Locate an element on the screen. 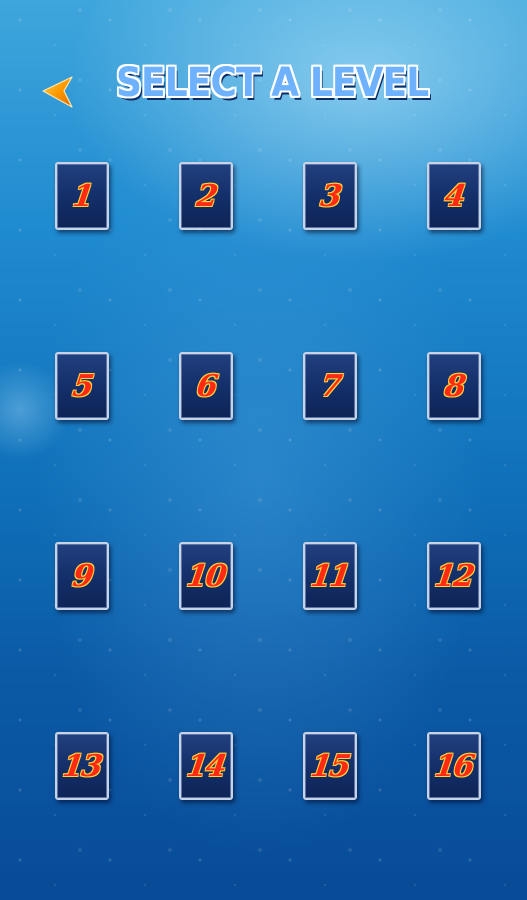 The height and width of the screenshot is (900, 527). level-button-4: 4 is located at coordinates (454, 196).